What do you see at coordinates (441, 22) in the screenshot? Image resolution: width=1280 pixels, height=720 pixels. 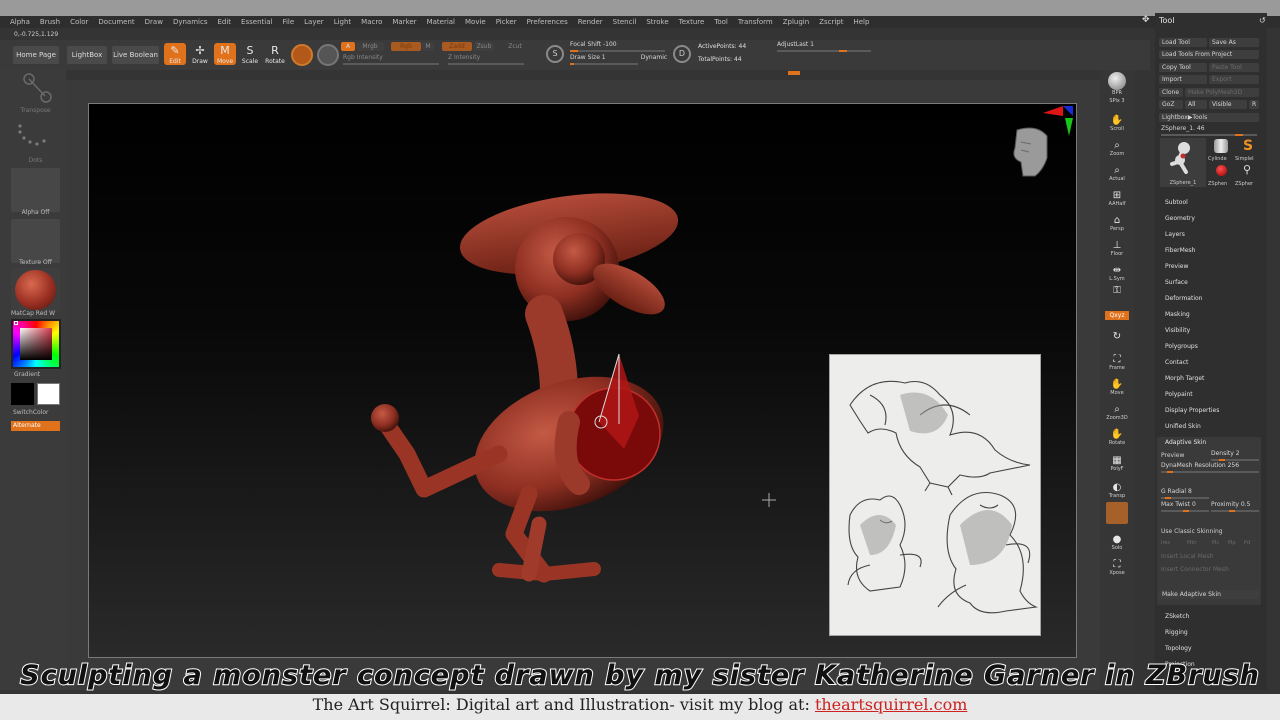 I see `menu-material: Material` at bounding box center [441, 22].